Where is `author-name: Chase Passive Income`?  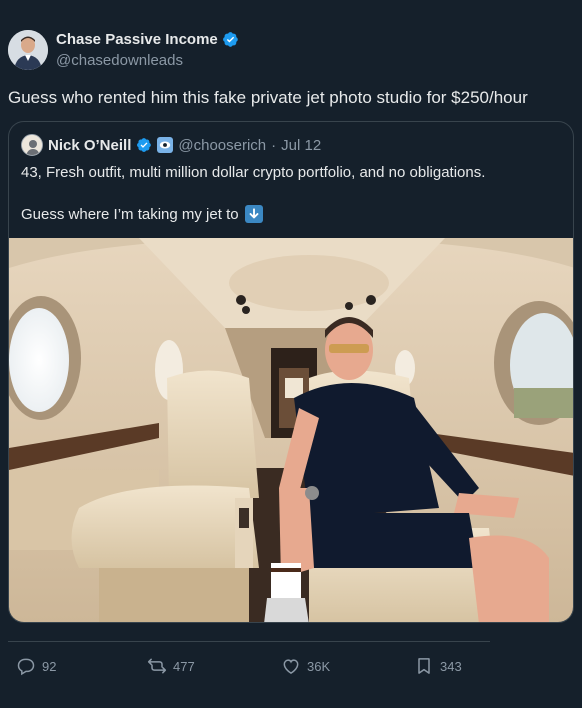 author-name: Chase Passive Income is located at coordinates (147, 39).